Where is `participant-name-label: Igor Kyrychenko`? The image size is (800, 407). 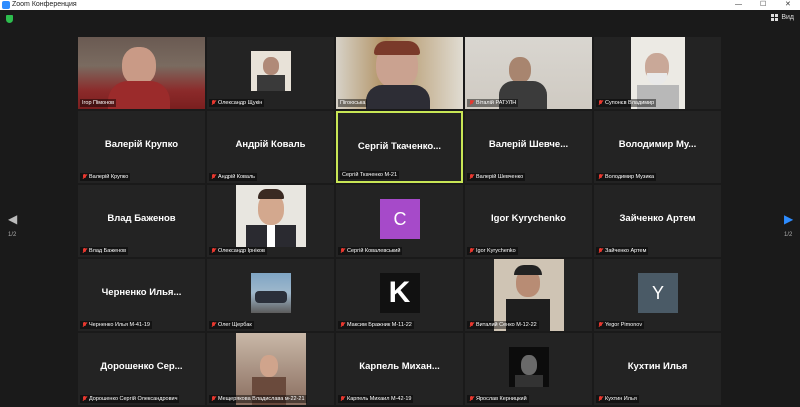 participant-name-label: Igor Kyrychenko is located at coordinates (492, 251).